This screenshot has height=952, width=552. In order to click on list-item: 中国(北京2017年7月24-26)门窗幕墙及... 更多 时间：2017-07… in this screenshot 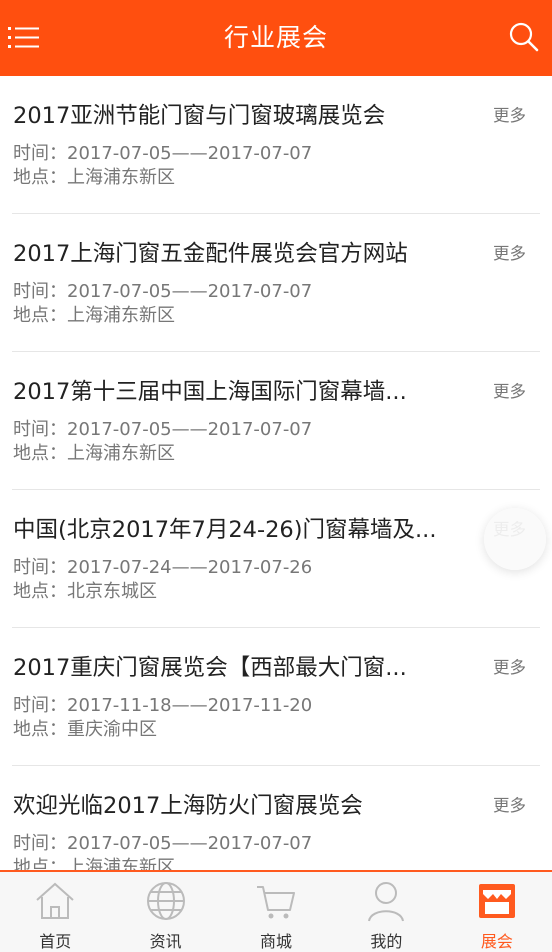, I will do `click(276, 559)`.